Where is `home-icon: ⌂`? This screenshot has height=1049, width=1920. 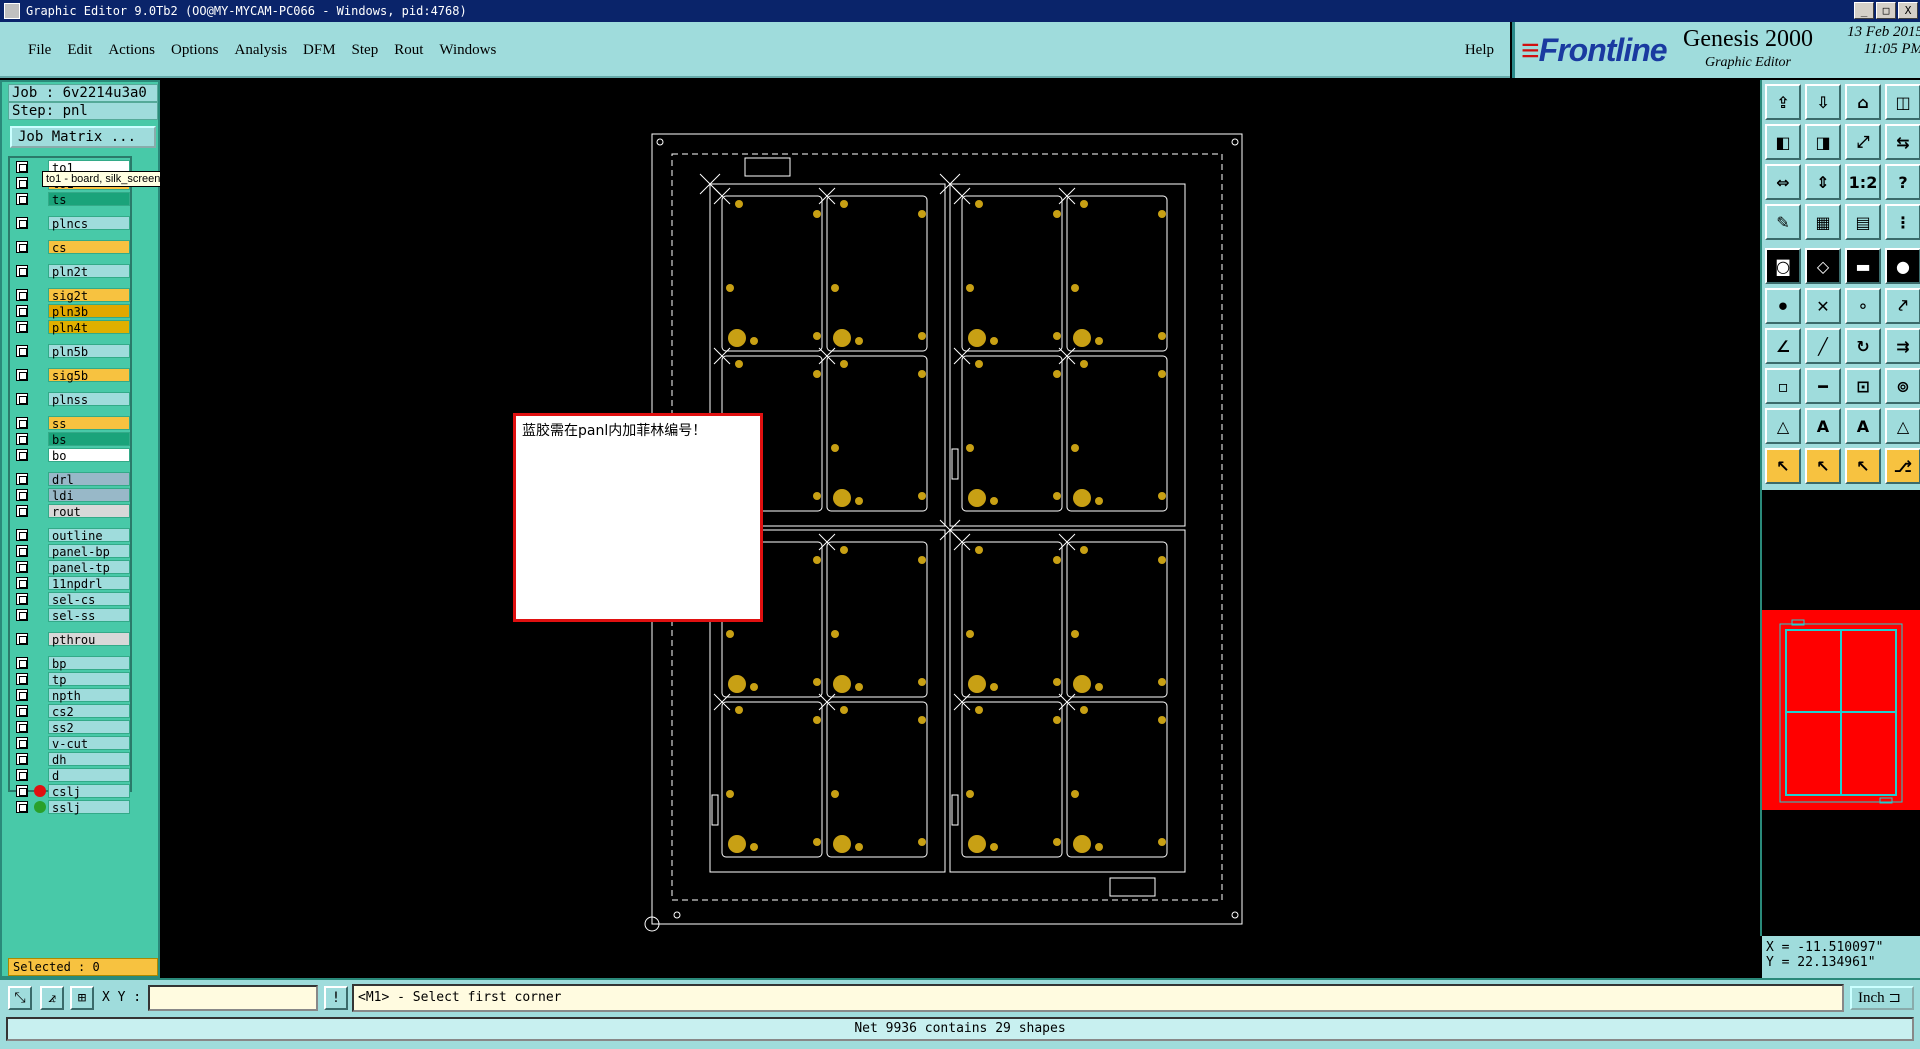 home-icon: ⌂ is located at coordinates (1863, 102).